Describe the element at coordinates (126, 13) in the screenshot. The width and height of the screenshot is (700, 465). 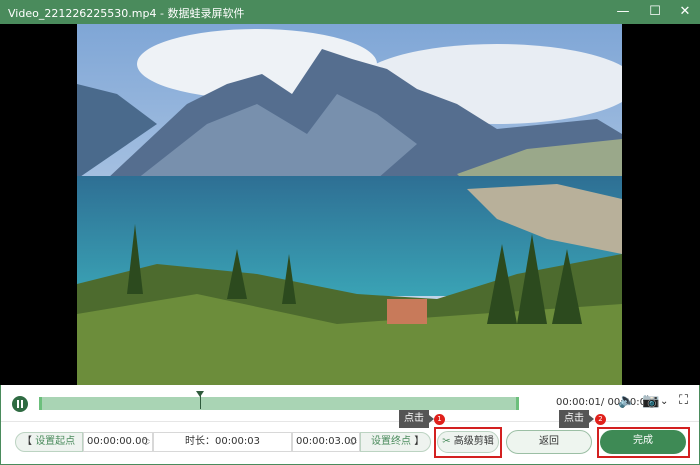
I see `window-title: Video_221226225530.mp4 - 数据蛙录屏软件` at that location.